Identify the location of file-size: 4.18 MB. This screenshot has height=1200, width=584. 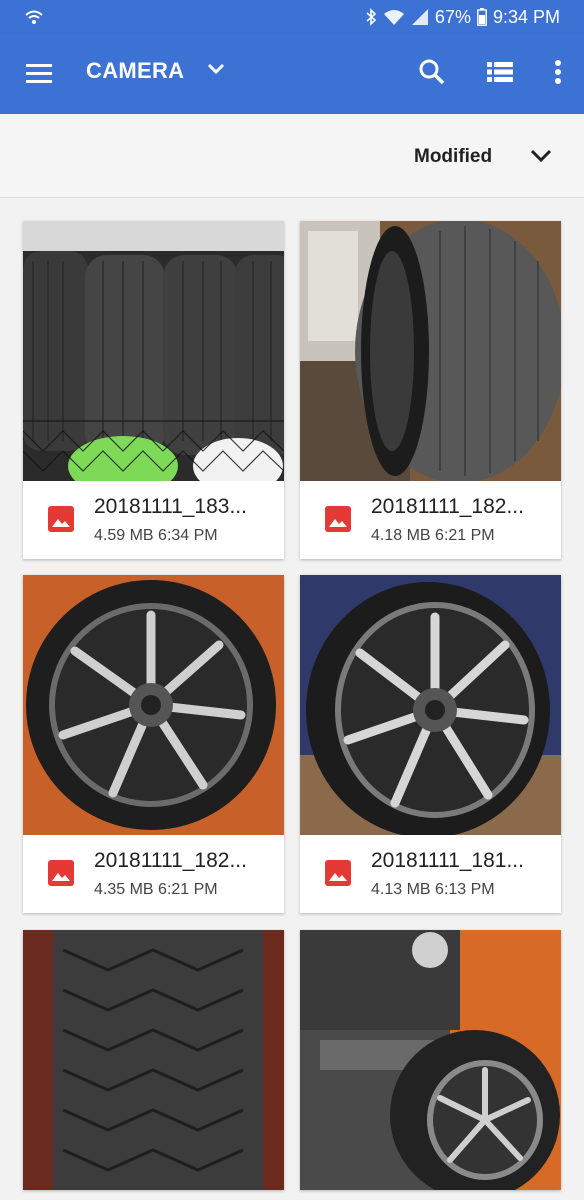
(401, 535).